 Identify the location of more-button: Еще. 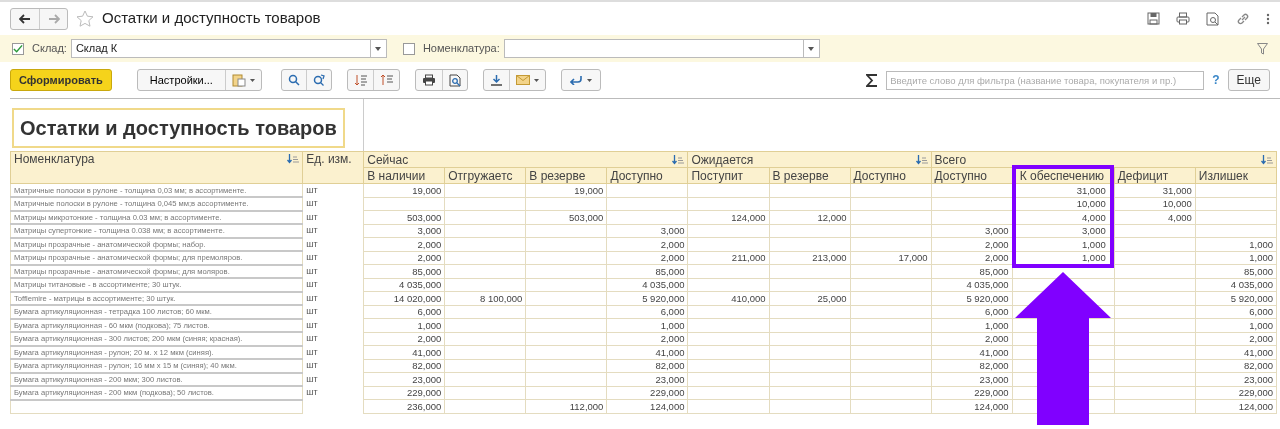
(1248, 80).